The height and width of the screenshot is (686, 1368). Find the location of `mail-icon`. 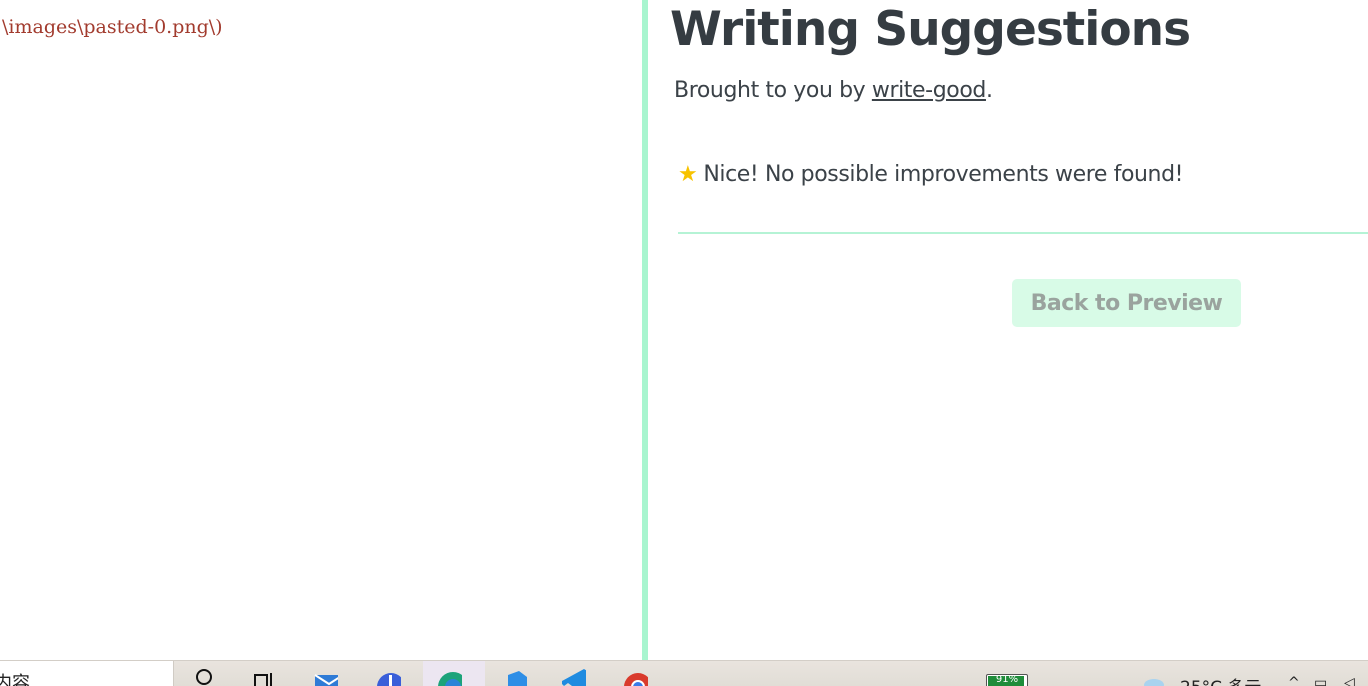

mail-icon is located at coordinates (326, 676).